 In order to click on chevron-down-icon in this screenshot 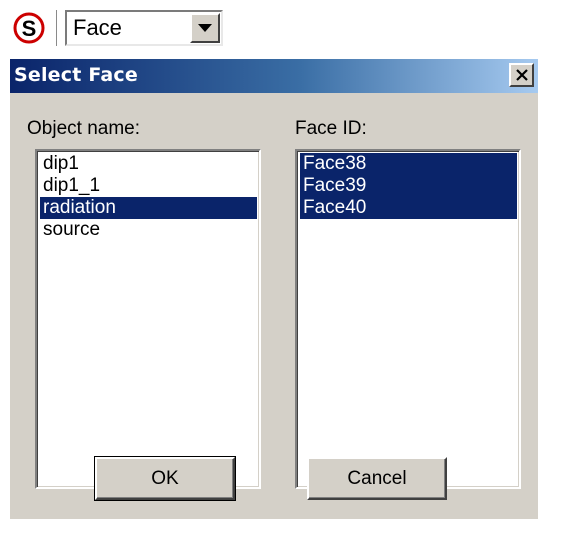, I will do `click(205, 28)`.